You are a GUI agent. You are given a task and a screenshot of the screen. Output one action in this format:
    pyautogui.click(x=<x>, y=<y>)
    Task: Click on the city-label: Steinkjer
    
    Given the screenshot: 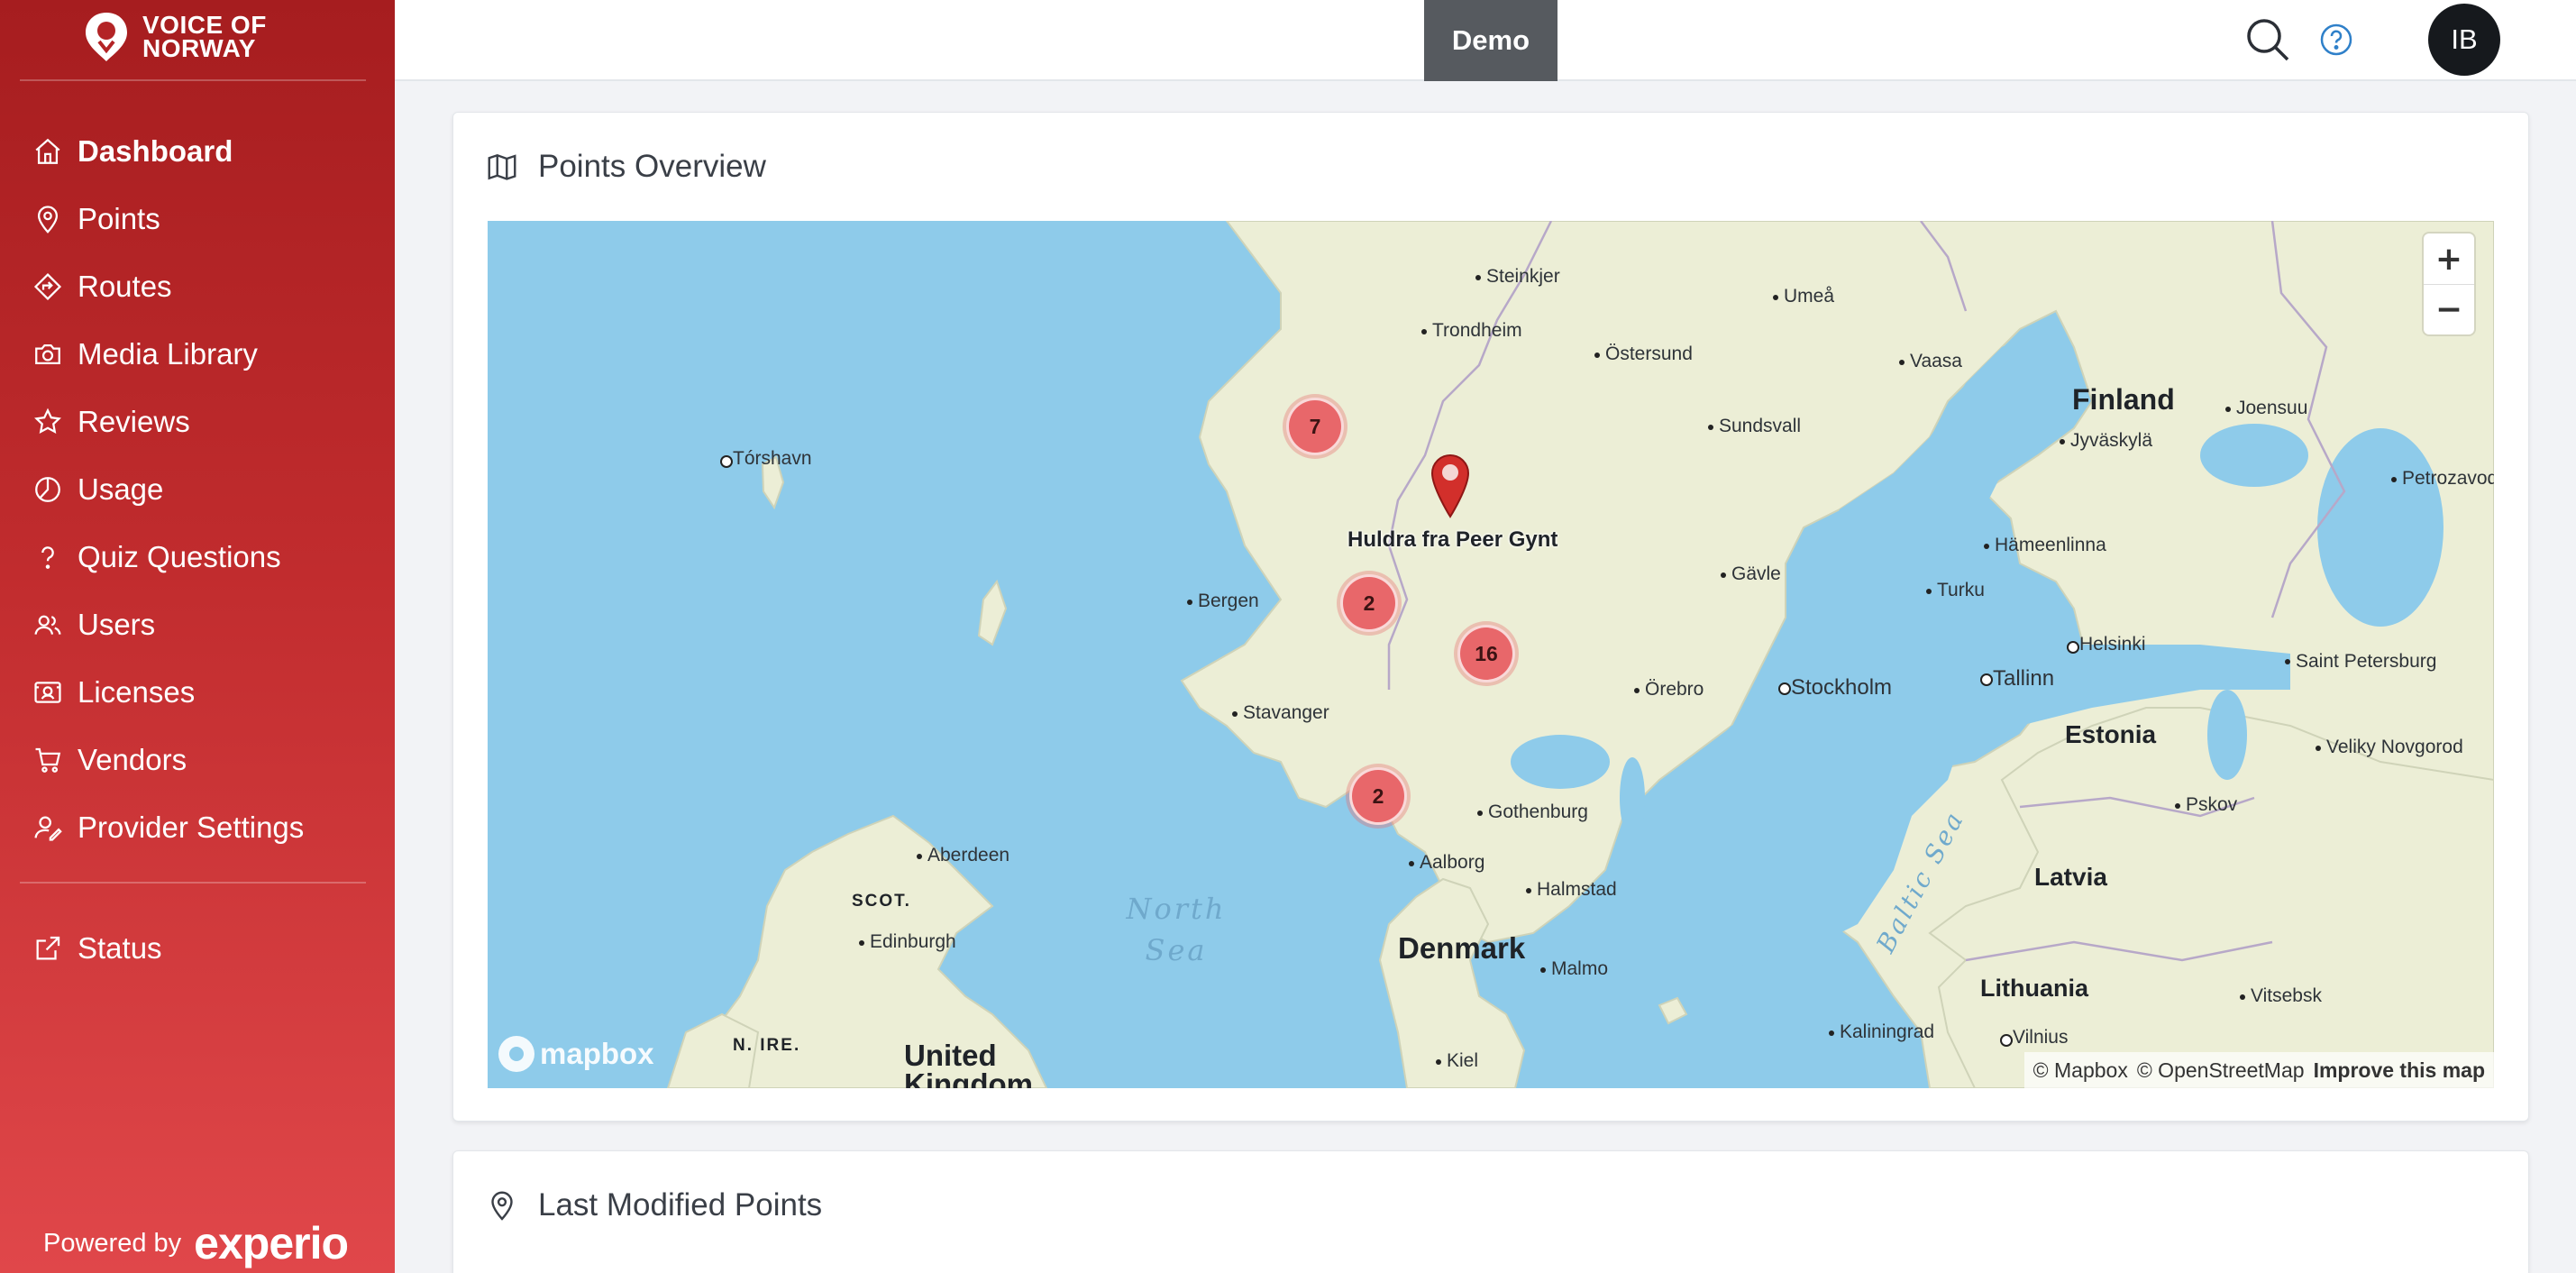 What is the action you would take?
    pyautogui.click(x=1517, y=276)
    